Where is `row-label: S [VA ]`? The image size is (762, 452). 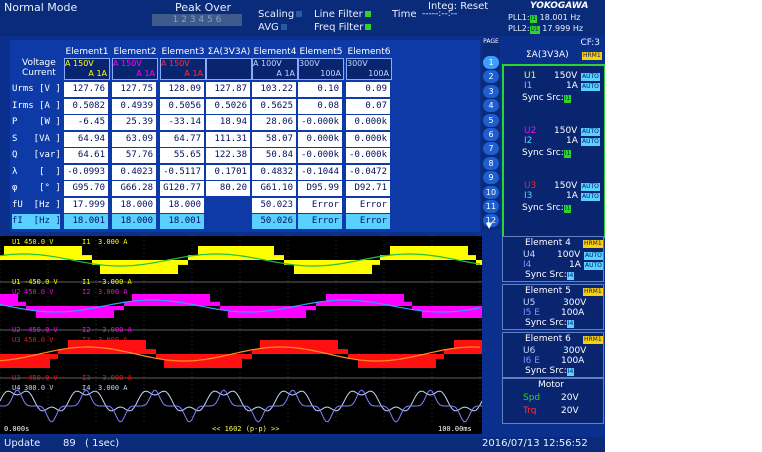 row-label: S [VA ] is located at coordinates (36, 139).